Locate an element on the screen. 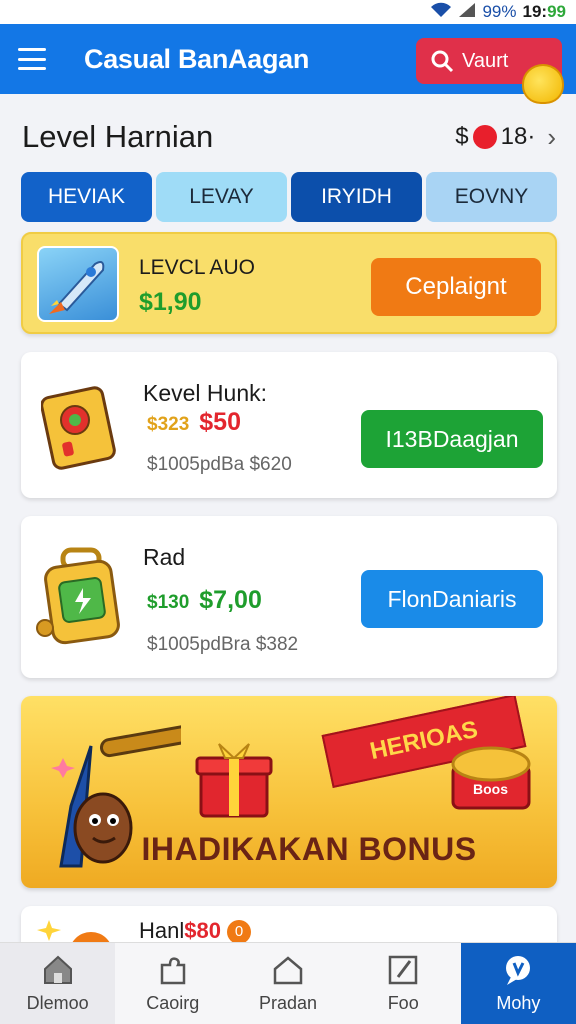 The width and height of the screenshot is (576, 1024). featured-card: LEVCL AUO $1,90 Ceplaignt is located at coordinates (289, 283).